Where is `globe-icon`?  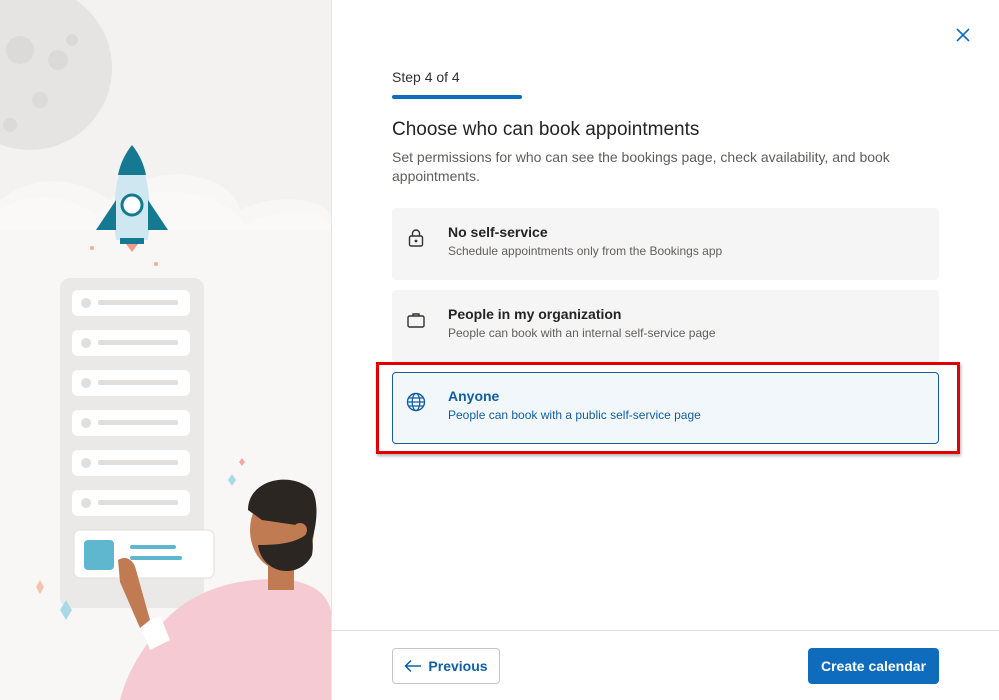 globe-icon is located at coordinates (416, 402).